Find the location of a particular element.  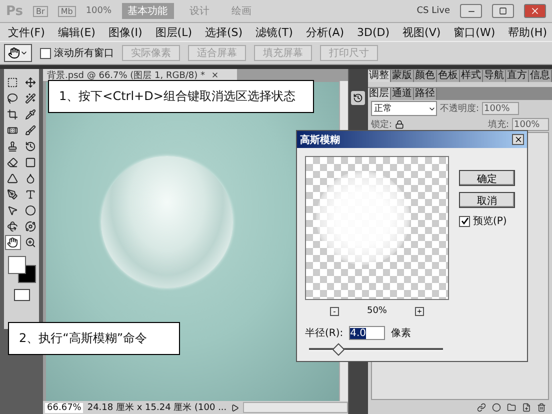

document-tab: 背景.psd @ 66.7% (图层 1, RGB/8) * is located at coordinates (140, 75).